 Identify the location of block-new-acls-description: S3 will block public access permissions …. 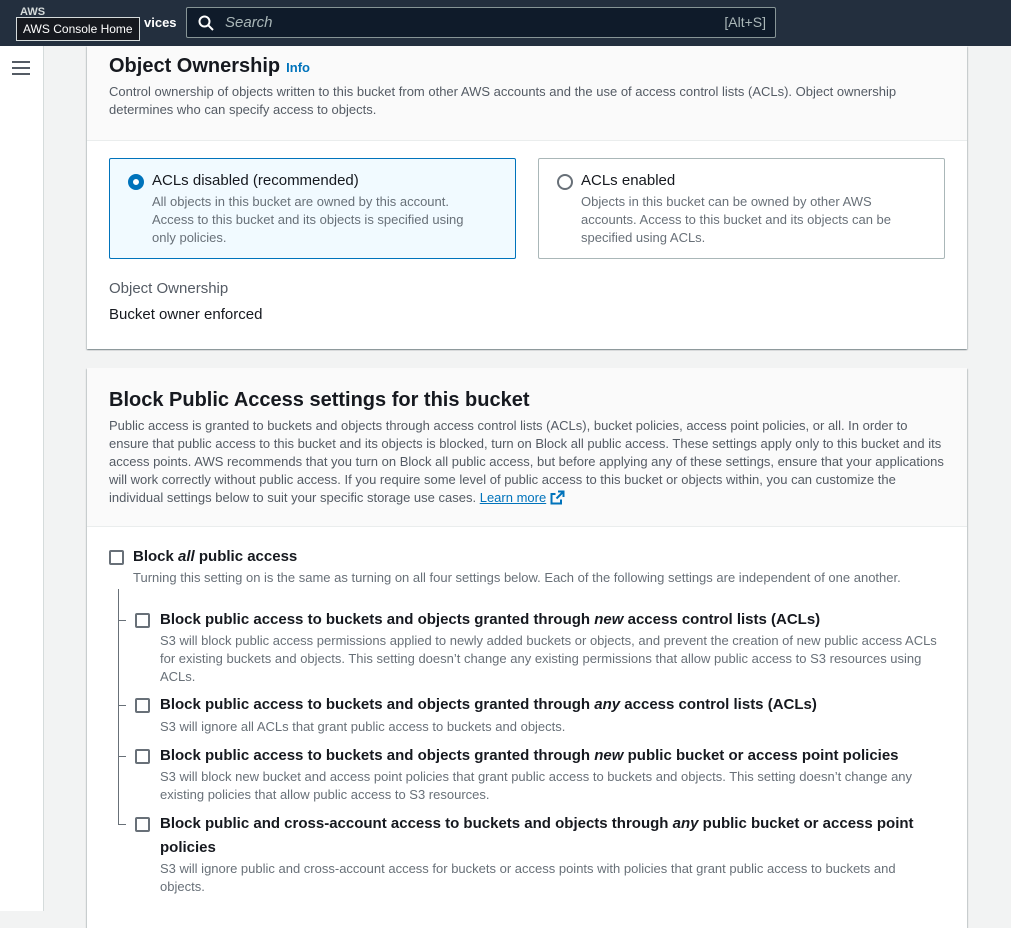
(548, 658).